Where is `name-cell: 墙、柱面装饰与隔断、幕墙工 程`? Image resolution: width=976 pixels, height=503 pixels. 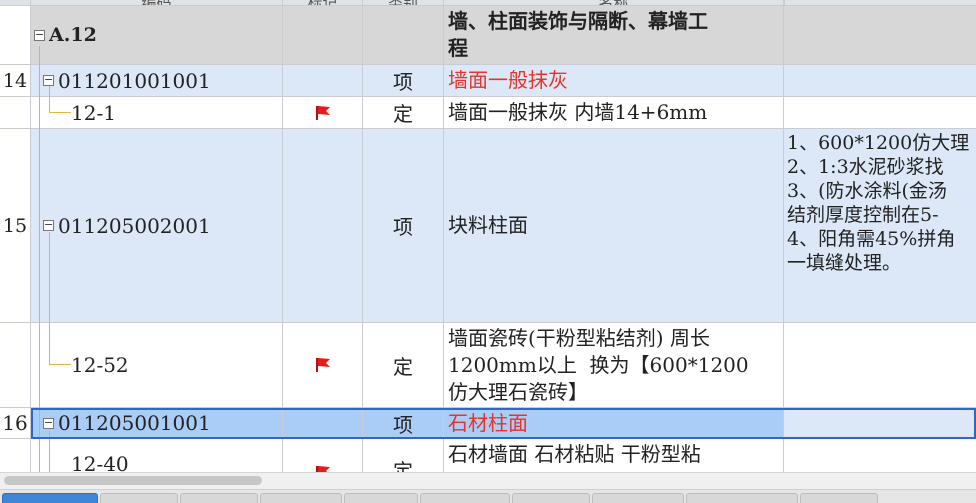 name-cell: 墙、柱面装饰与隔断、幕墙工 程 is located at coordinates (614, 35).